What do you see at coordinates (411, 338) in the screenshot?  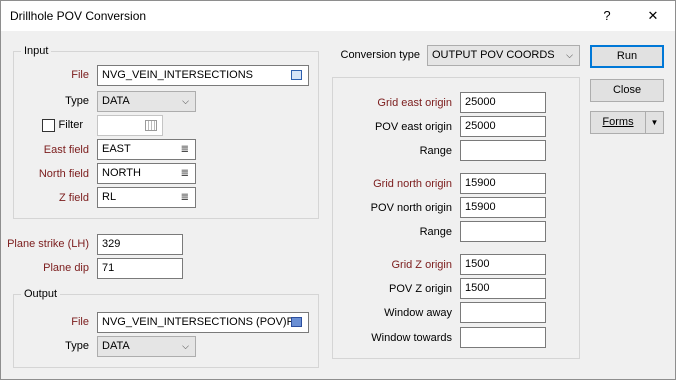 I see `window-towards-label: Window towards` at bounding box center [411, 338].